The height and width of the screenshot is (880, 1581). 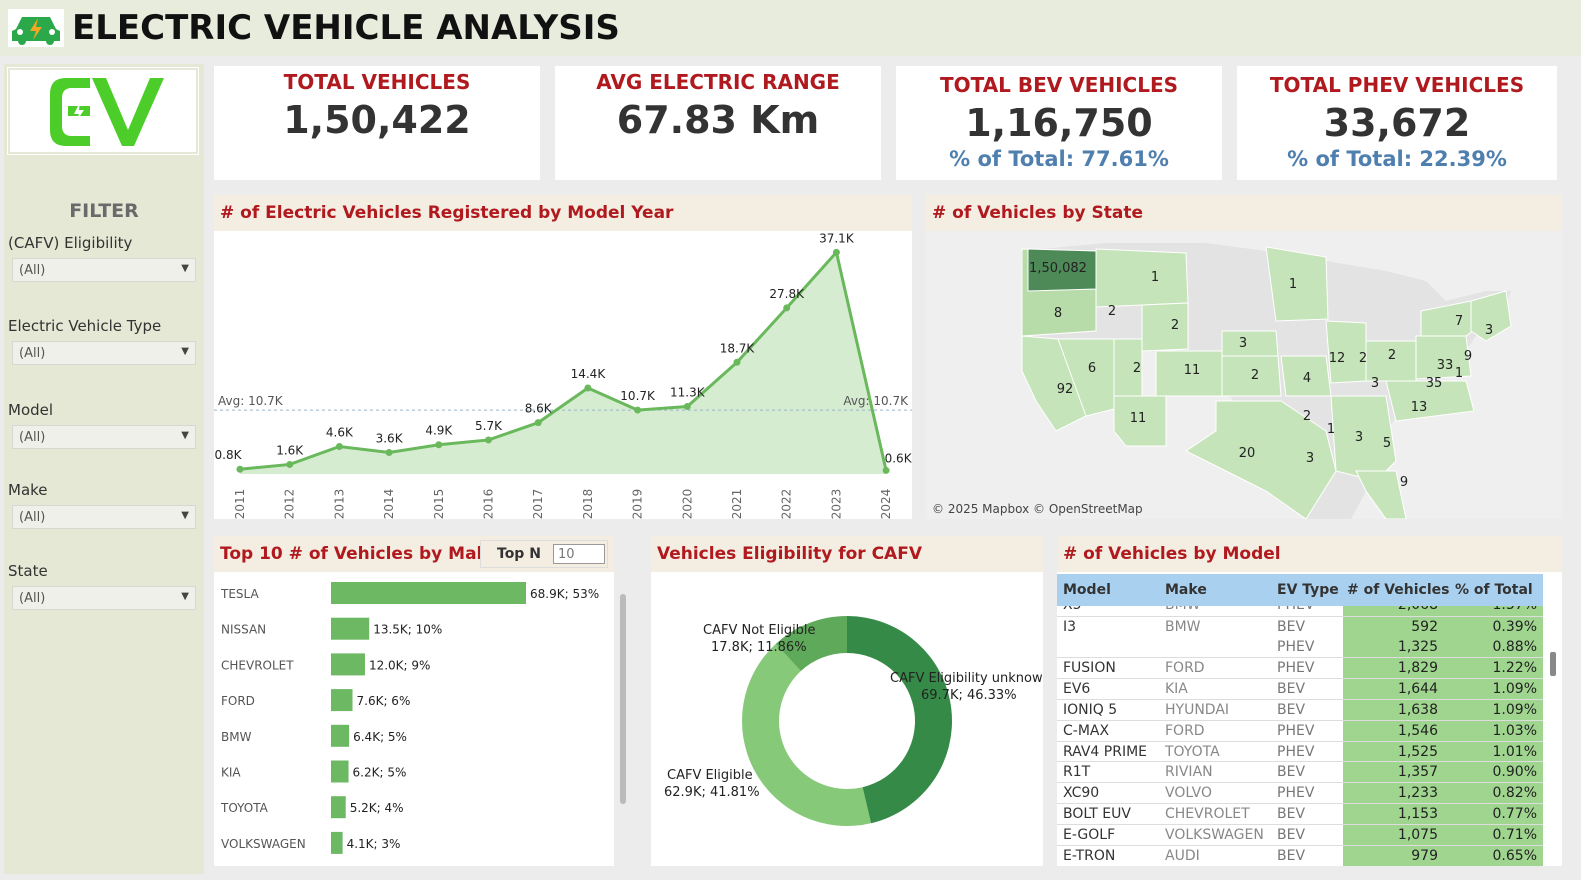 I want to click on cell-model: XC90, so click(x=1081, y=793).